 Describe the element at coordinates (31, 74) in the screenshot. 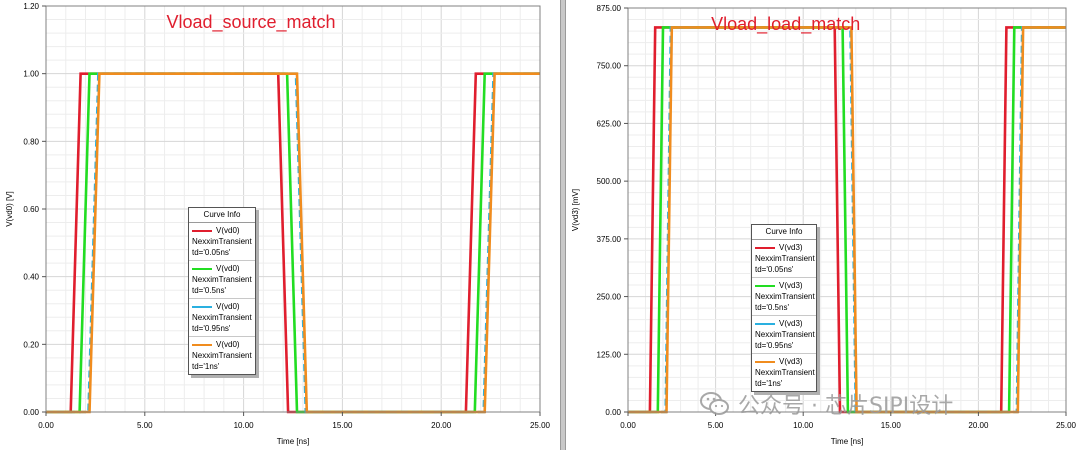

I see `y-tick-label: 1.00` at that location.